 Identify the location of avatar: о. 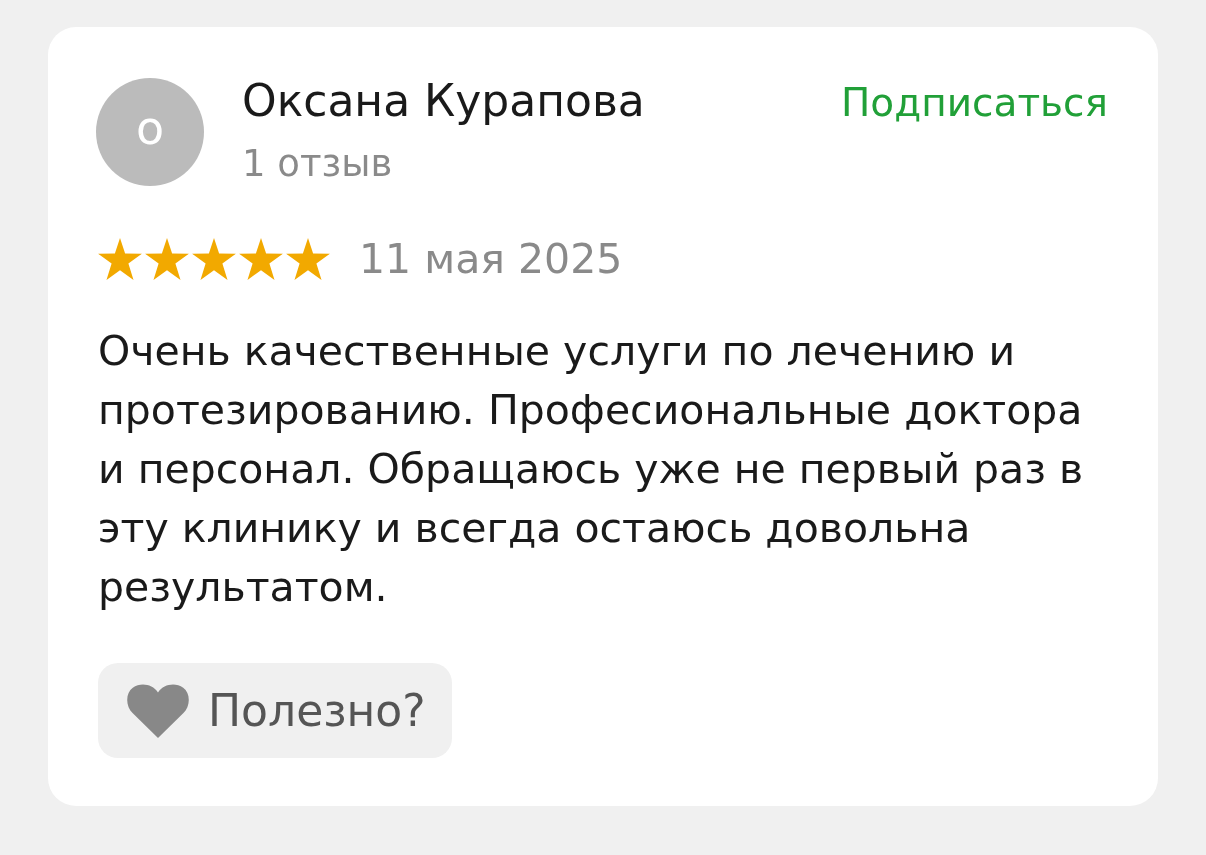
(150, 132).